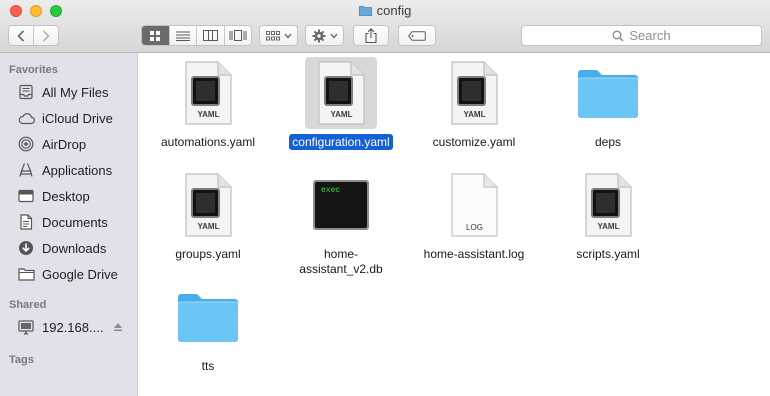 The height and width of the screenshot is (396, 770). I want to click on back-button, so click(21, 35).